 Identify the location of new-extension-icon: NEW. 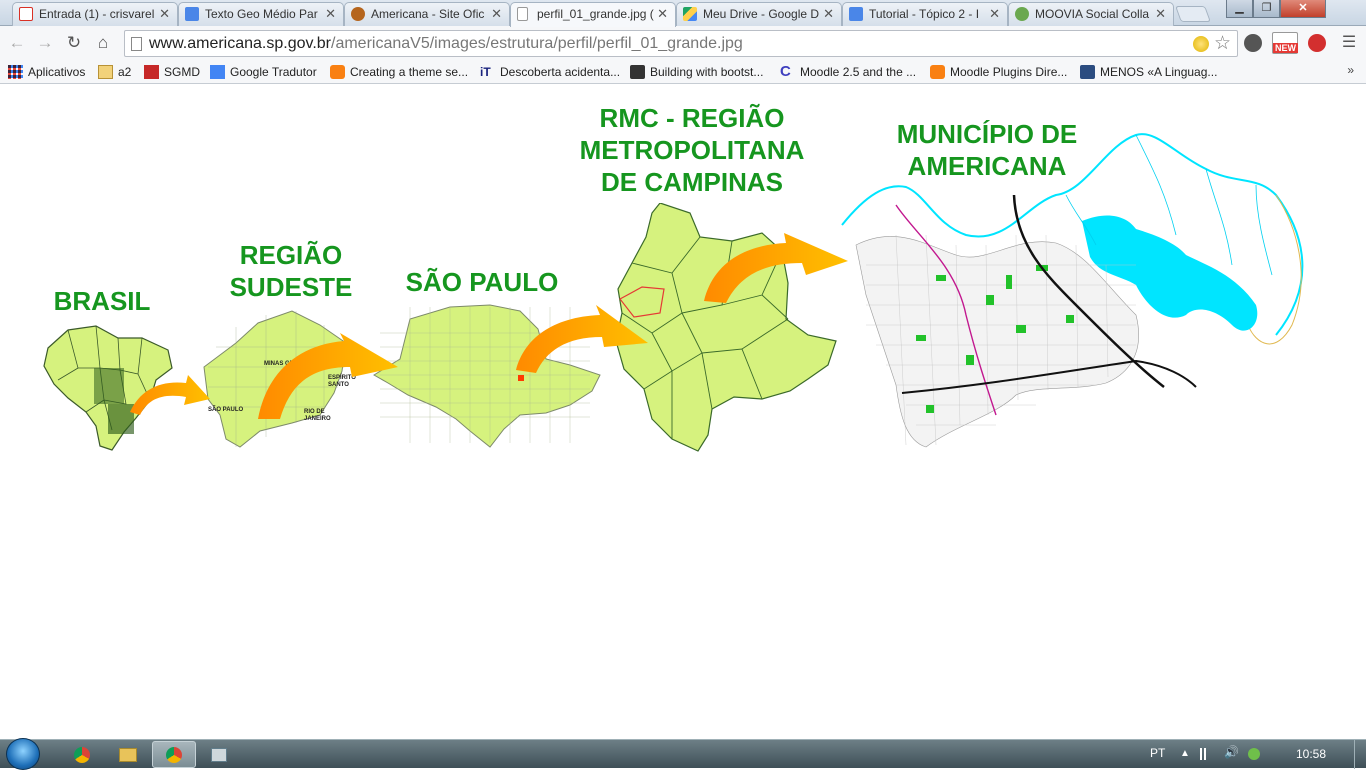
(1285, 43).